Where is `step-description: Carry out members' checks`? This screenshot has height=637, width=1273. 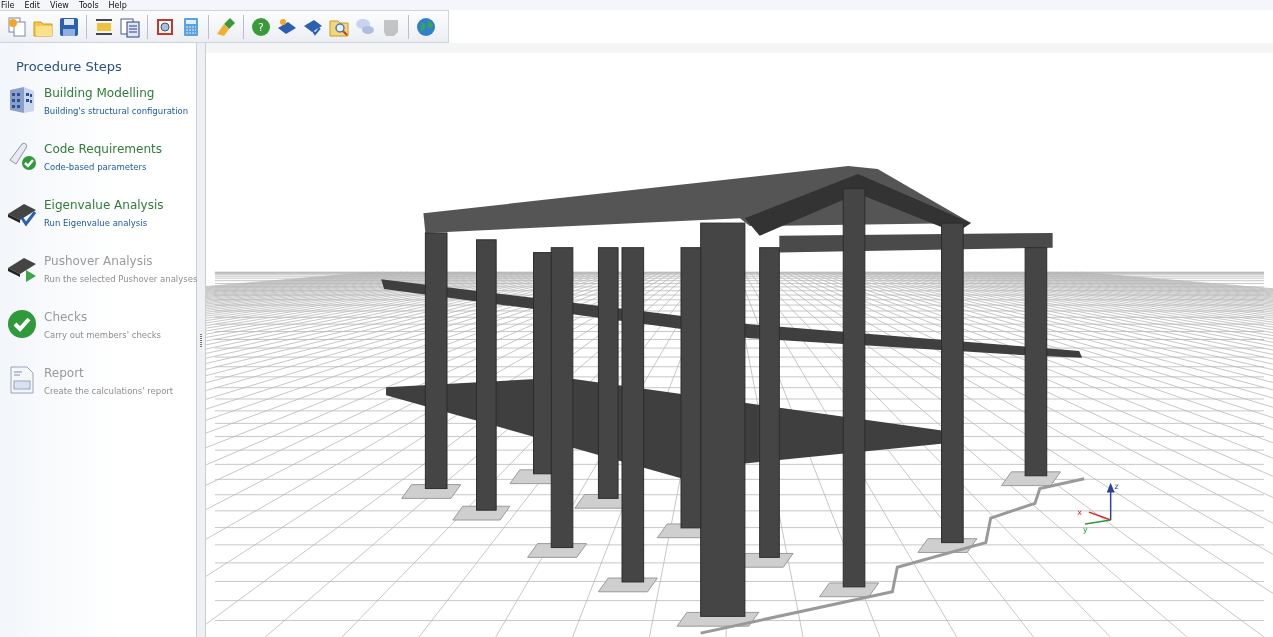 step-description: Carry out members' checks is located at coordinates (103, 335).